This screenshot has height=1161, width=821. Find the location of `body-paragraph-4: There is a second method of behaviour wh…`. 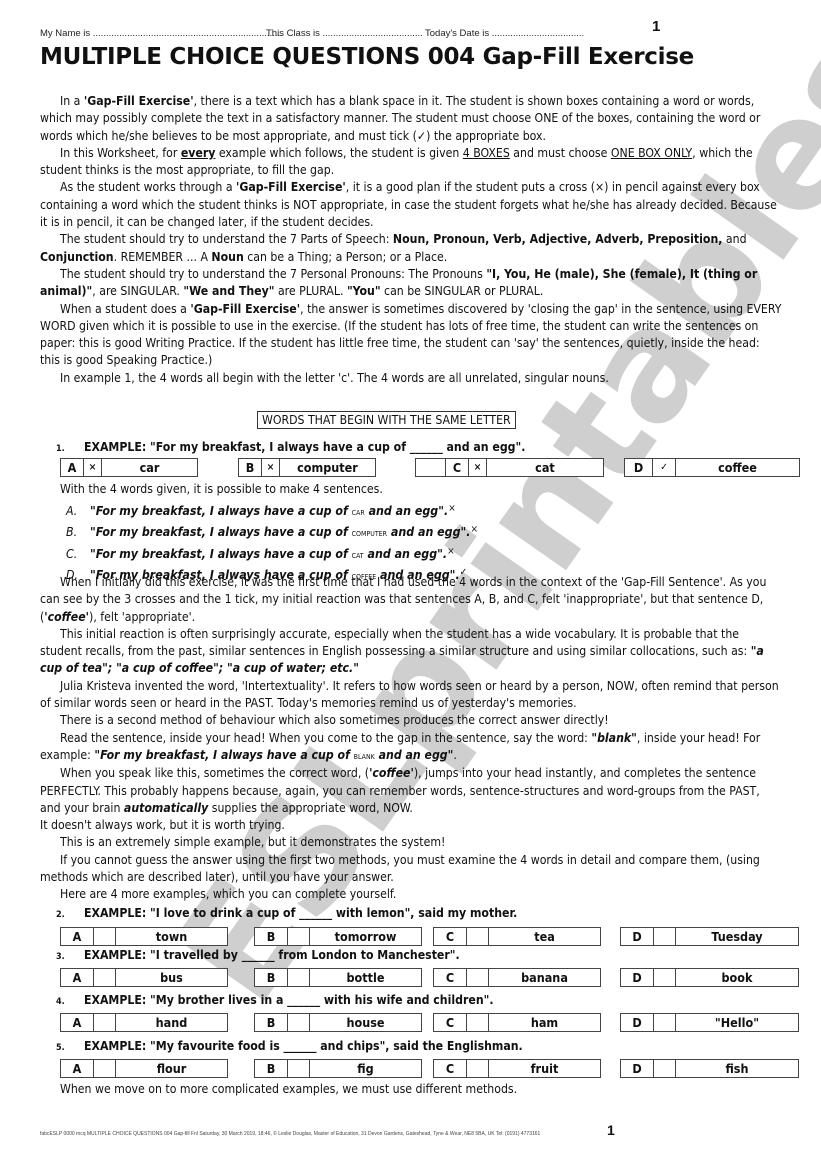

body-paragraph-4: There is a second method of behaviour wh… is located at coordinates (334, 720).